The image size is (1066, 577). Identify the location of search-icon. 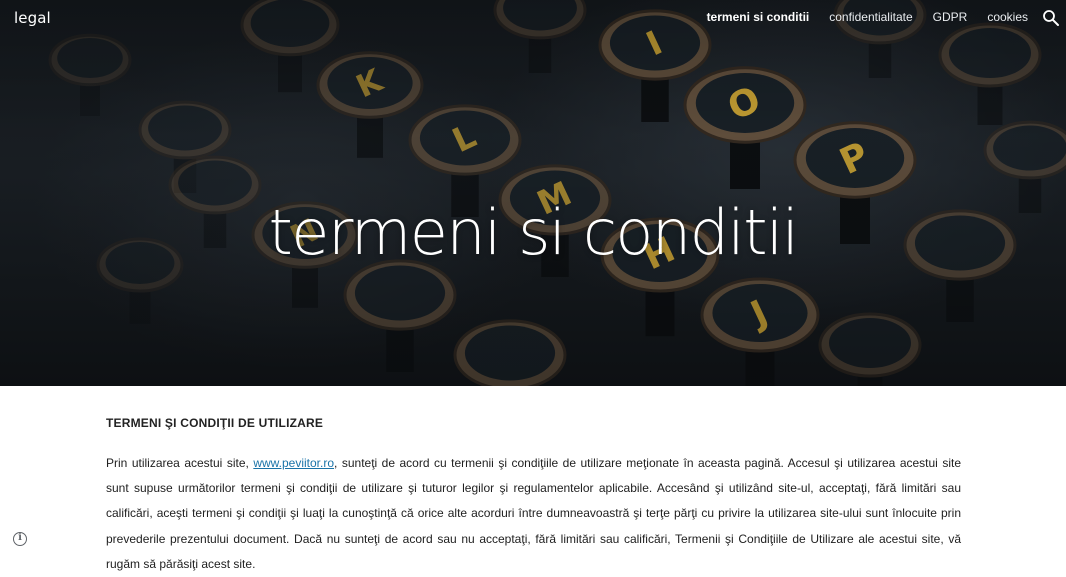
(1051, 18).